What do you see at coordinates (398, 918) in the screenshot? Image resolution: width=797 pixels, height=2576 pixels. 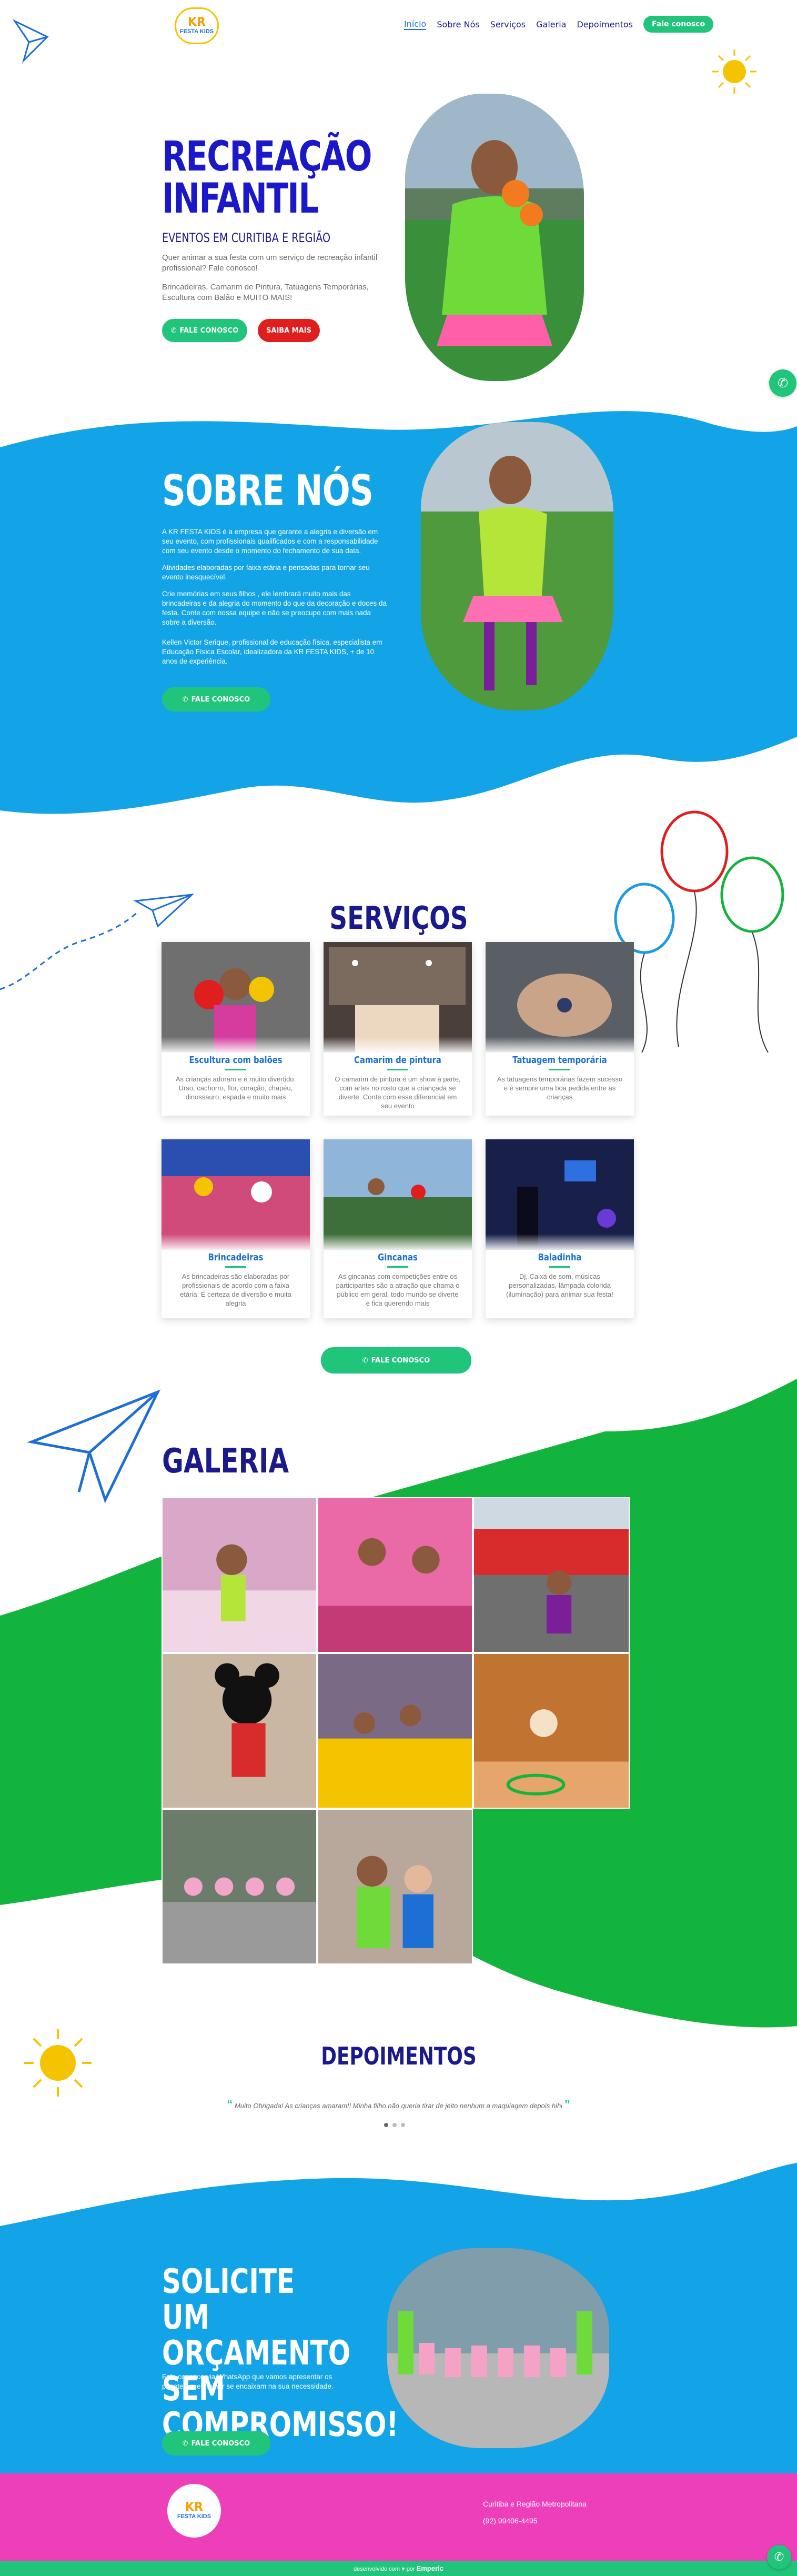 I see `servicos-title: SERVIÇOS` at bounding box center [398, 918].